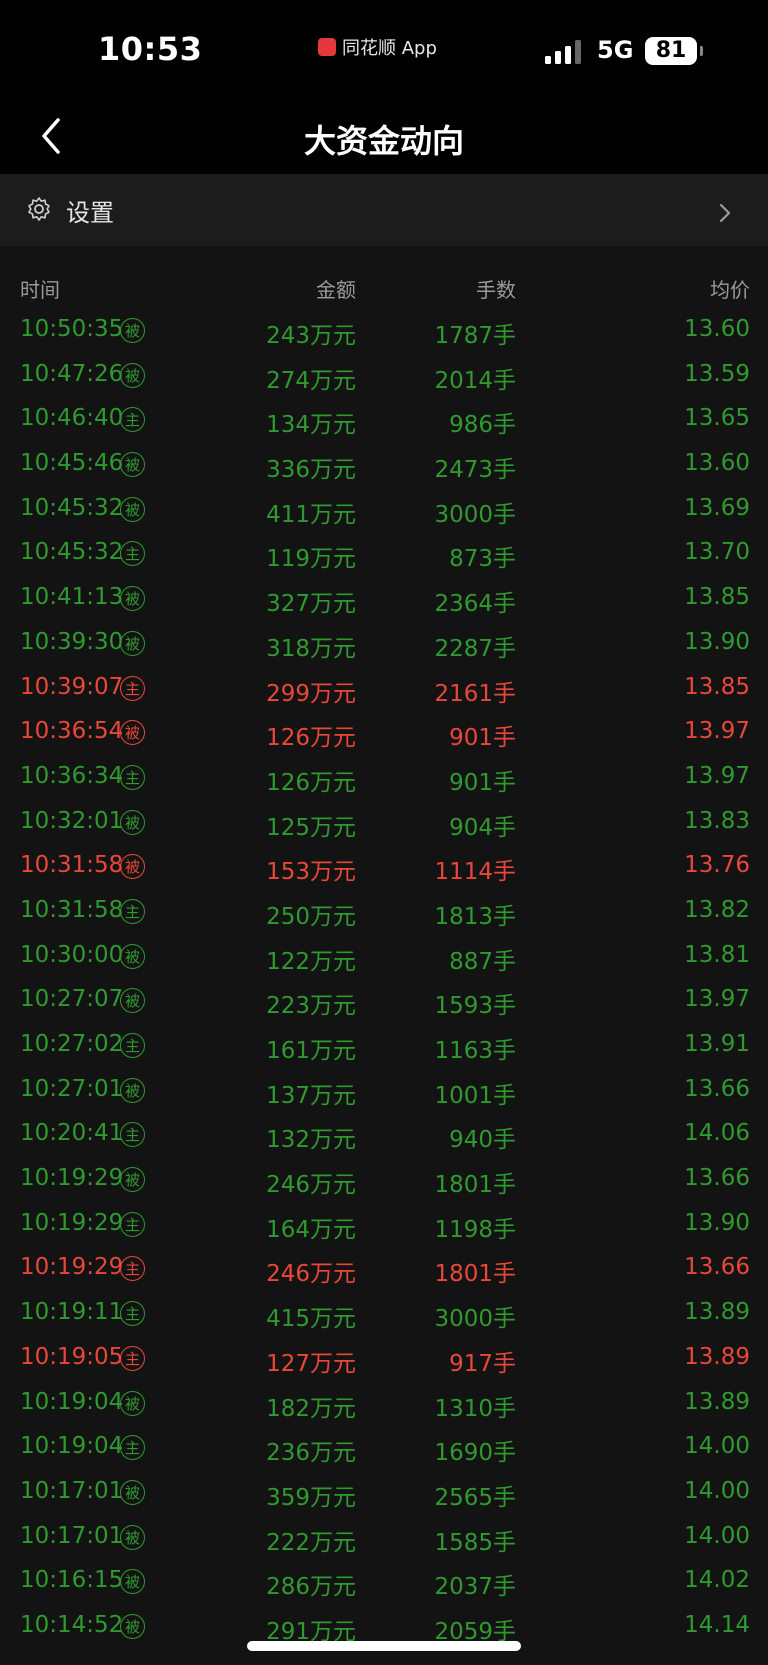 The width and height of the screenshot is (768, 1665). I want to click on table-row: 10:46:40 主 134万元 986手 13.65, so click(384, 419).